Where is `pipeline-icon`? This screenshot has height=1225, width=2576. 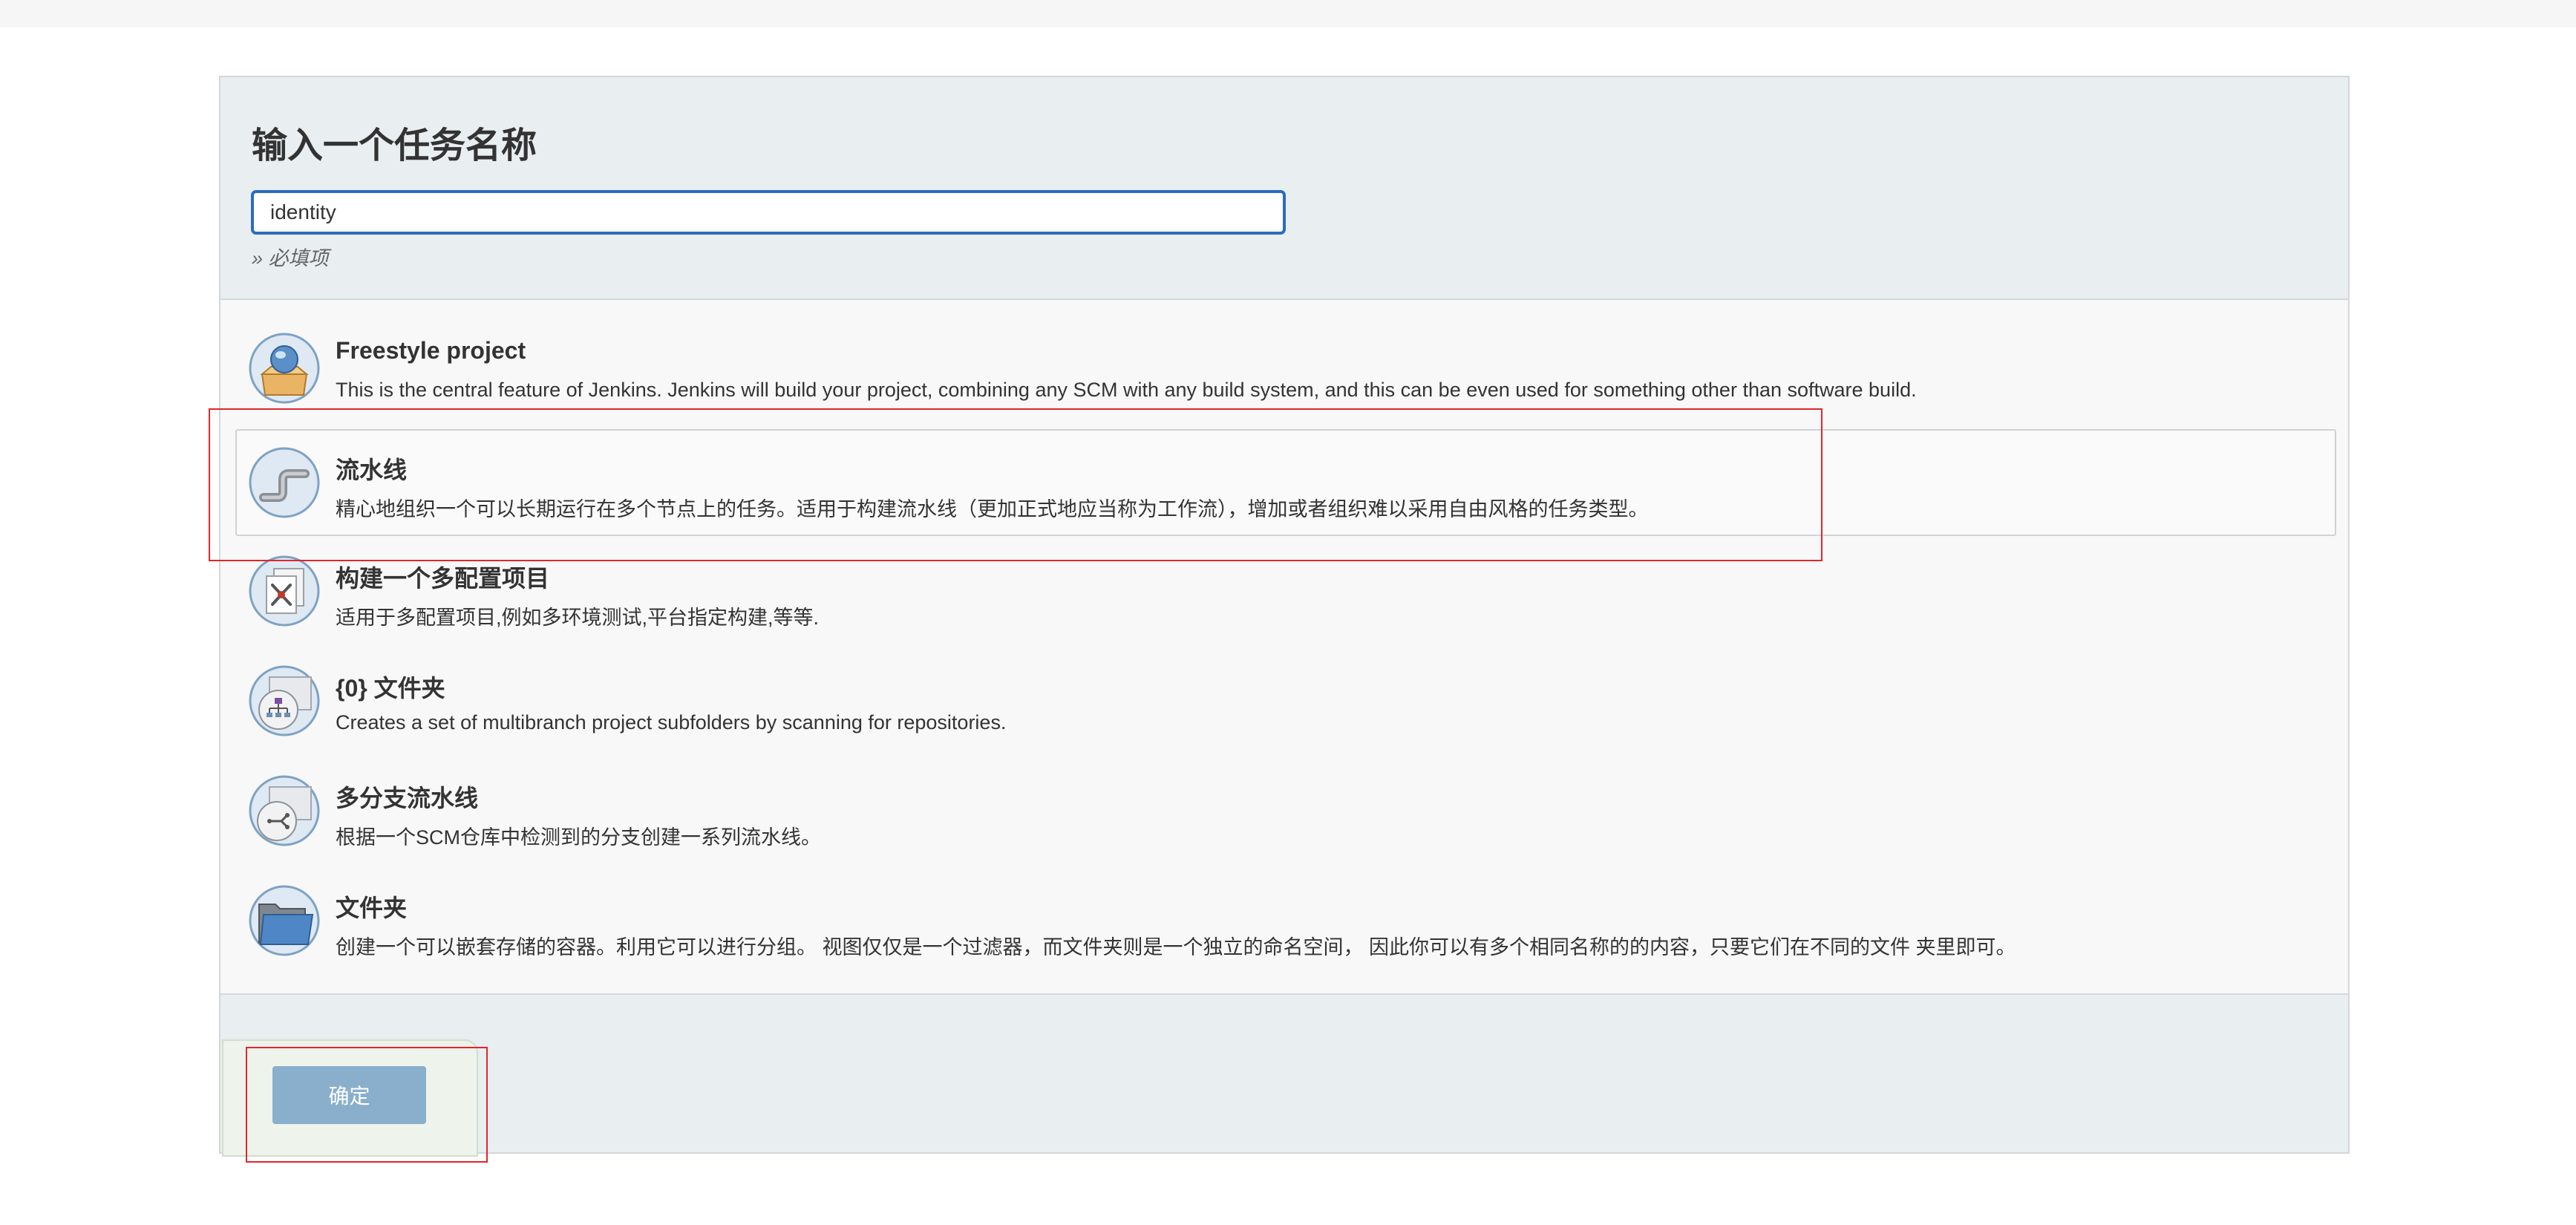 pipeline-icon is located at coordinates (285, 482).